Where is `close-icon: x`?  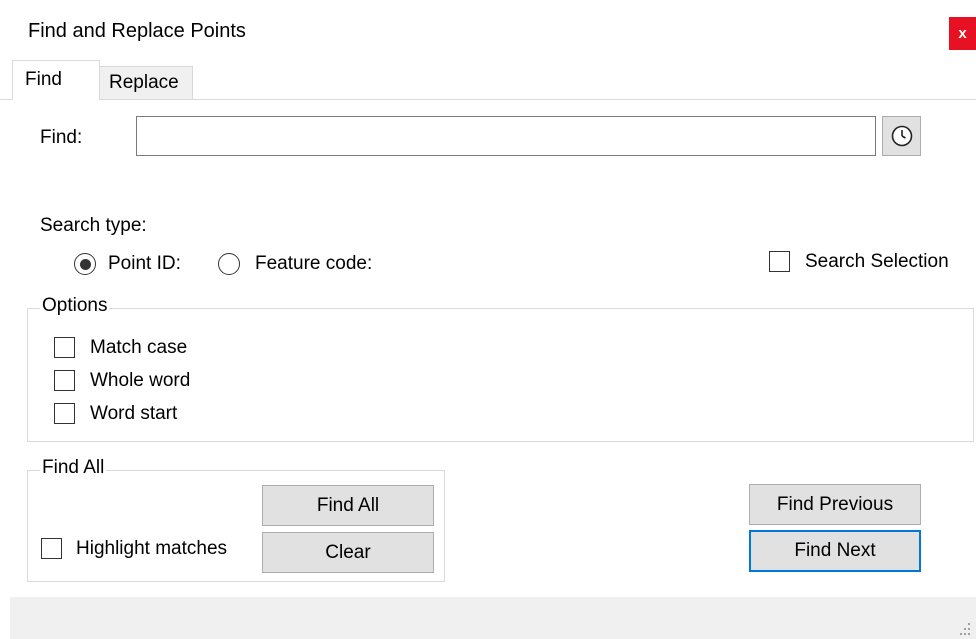 close-icon: x is located at coordinates (962, 33).